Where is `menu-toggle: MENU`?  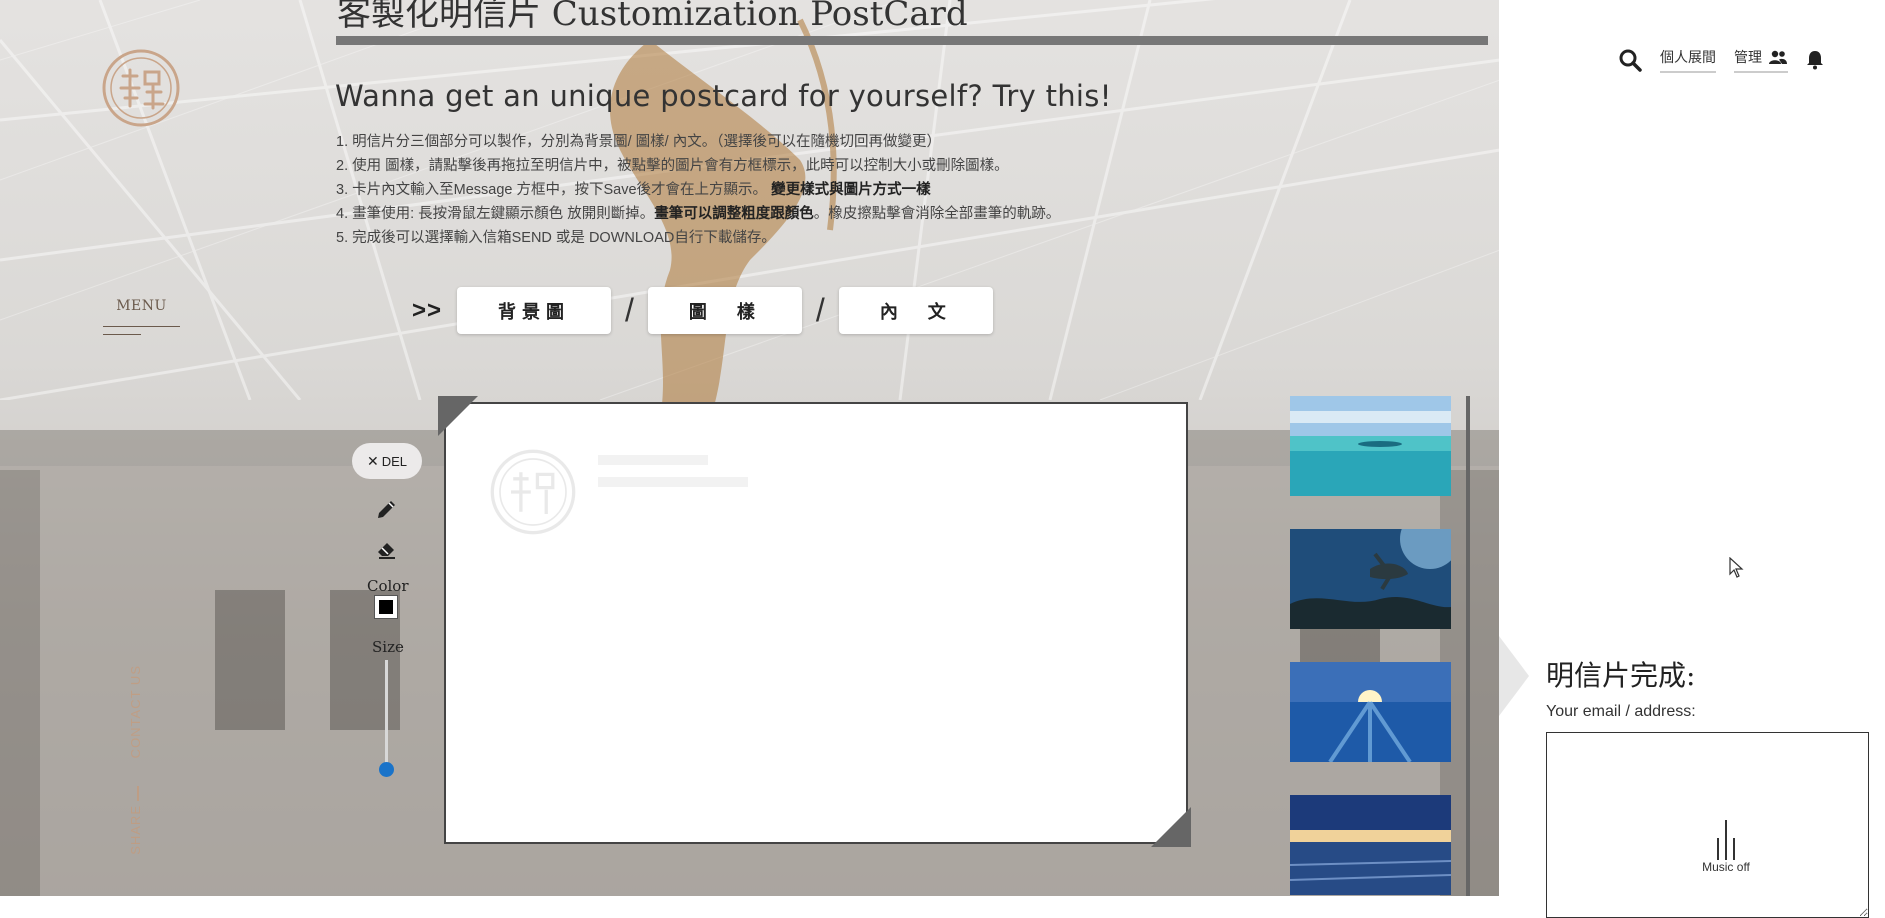 menu-toggle: MENU is located at coordinates (141, 316).